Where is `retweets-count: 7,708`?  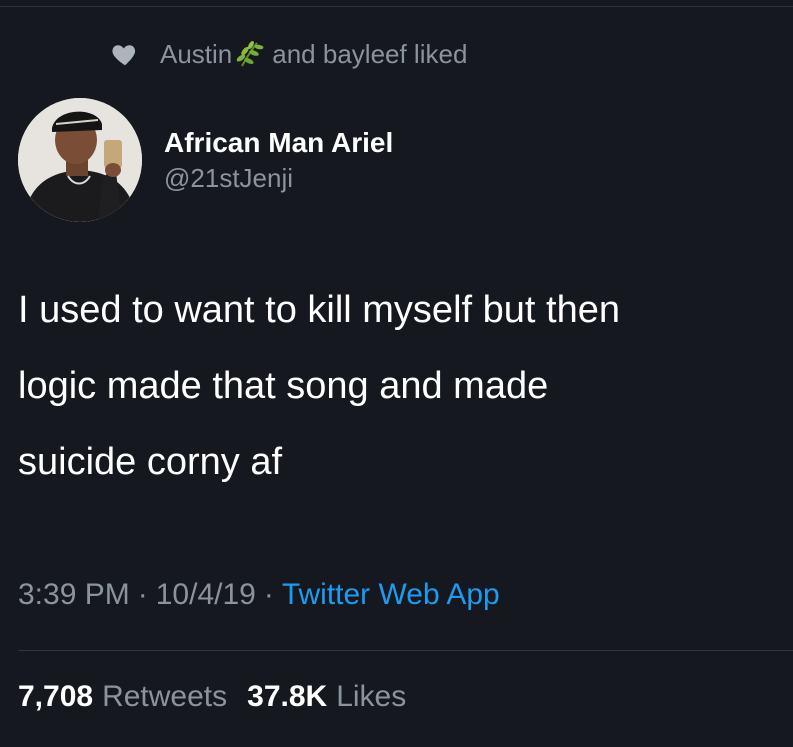 retweets-count: 7,708 is located at coordinates (56, 696).